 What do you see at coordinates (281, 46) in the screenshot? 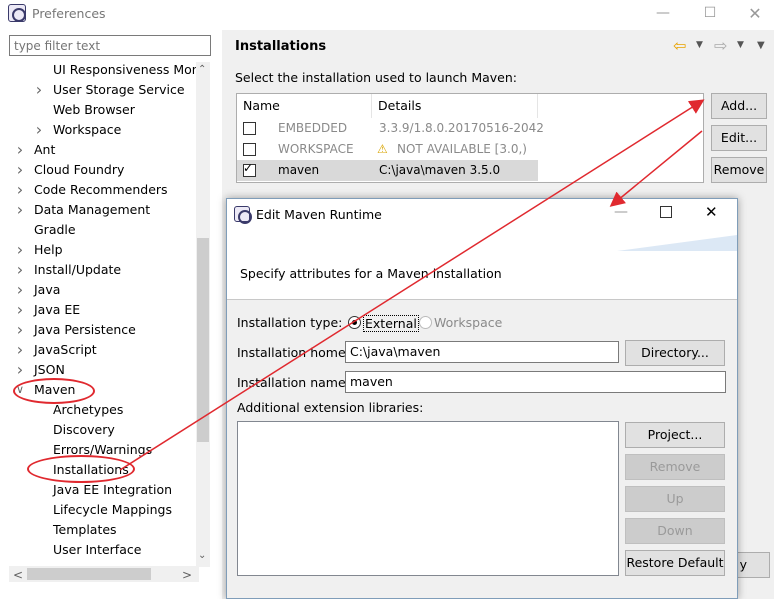
I see `page-title: Installations` at bounding box center [281, 46].